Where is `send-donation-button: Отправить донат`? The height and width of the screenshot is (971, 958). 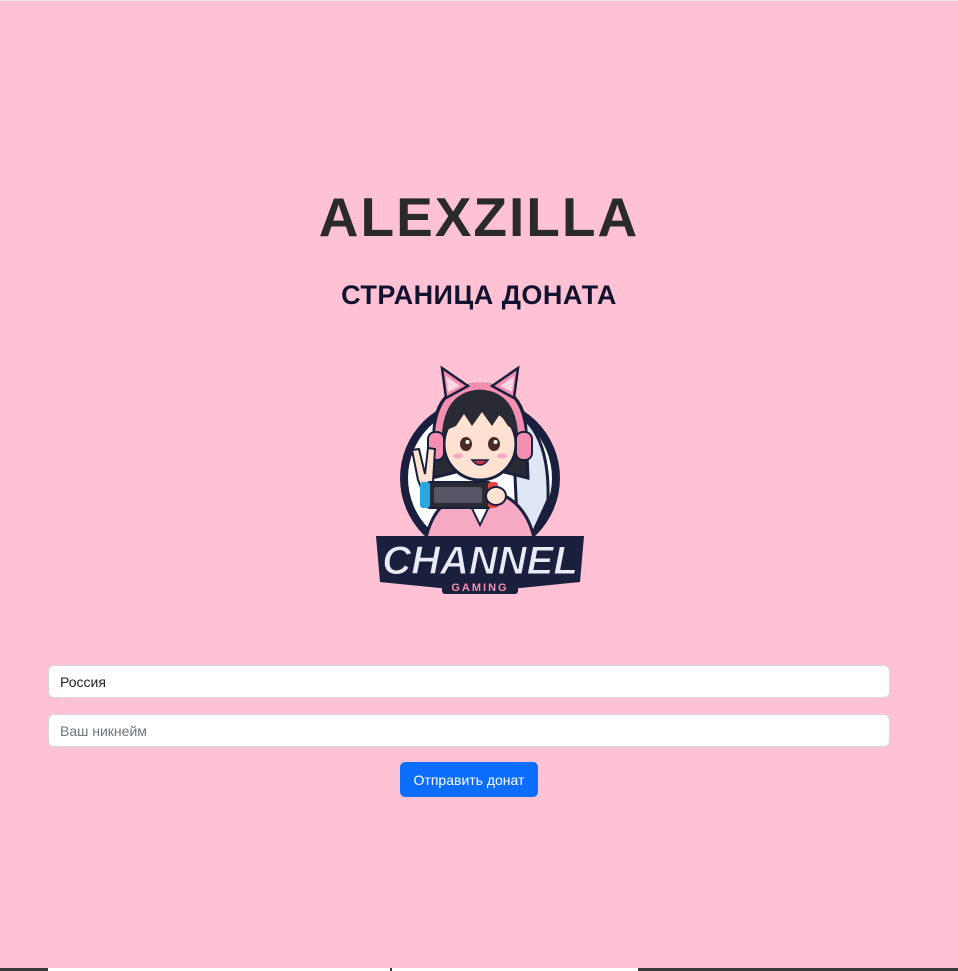 send-donation-button: Отправить донат is located at coordinates (469, 779).